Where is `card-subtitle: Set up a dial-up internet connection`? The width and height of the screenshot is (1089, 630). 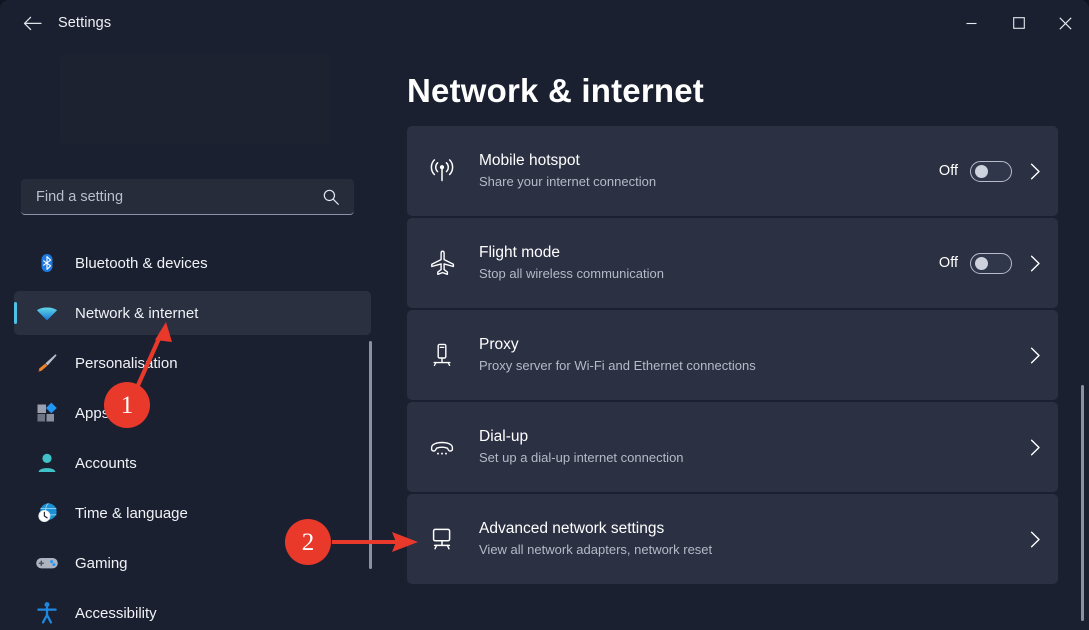 card-subtitle: Set up a dial-up internet connection is located at coordinates (581, 457).